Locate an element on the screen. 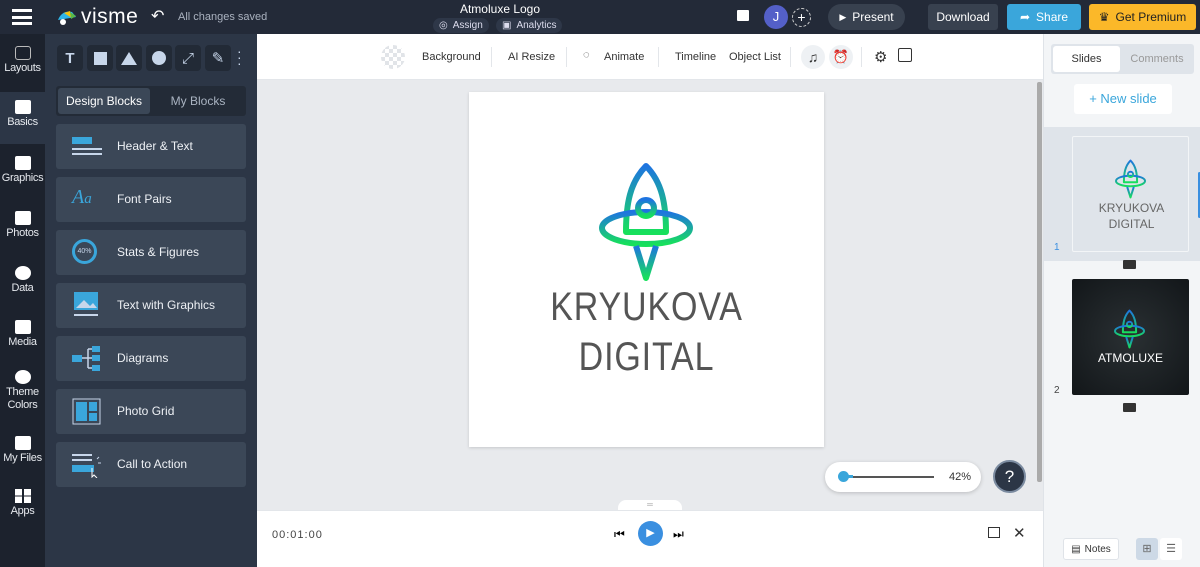 Image resolution: width=1200 pixels, height=567 pixels. logo-text-line2: DIGITAL is located at coordinates (647, 357).